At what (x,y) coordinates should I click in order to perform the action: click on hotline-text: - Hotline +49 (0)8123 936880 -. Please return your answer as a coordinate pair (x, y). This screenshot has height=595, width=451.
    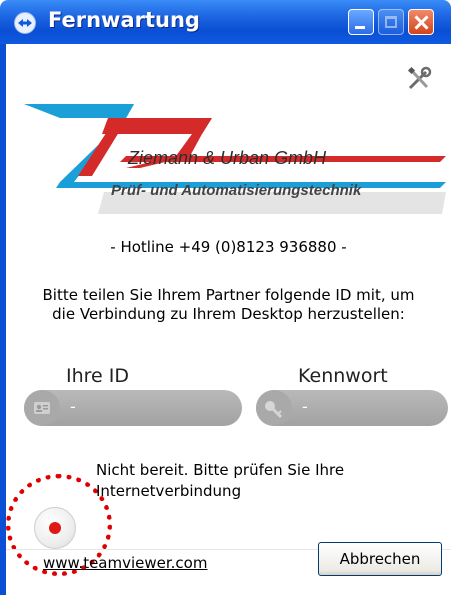
    Looking at the image, I should click on (228, 247).